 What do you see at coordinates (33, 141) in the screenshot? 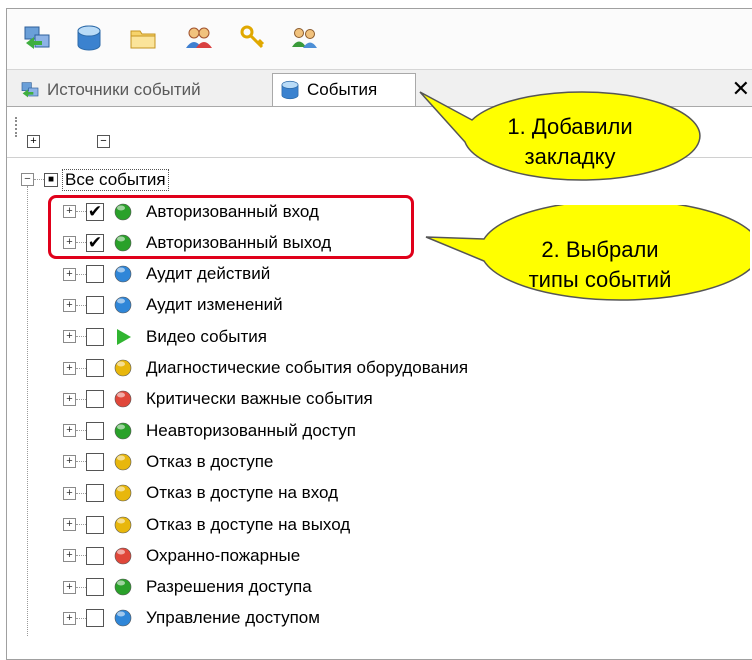
I see `expand-all-button: +` at bounding box center [33, 141].